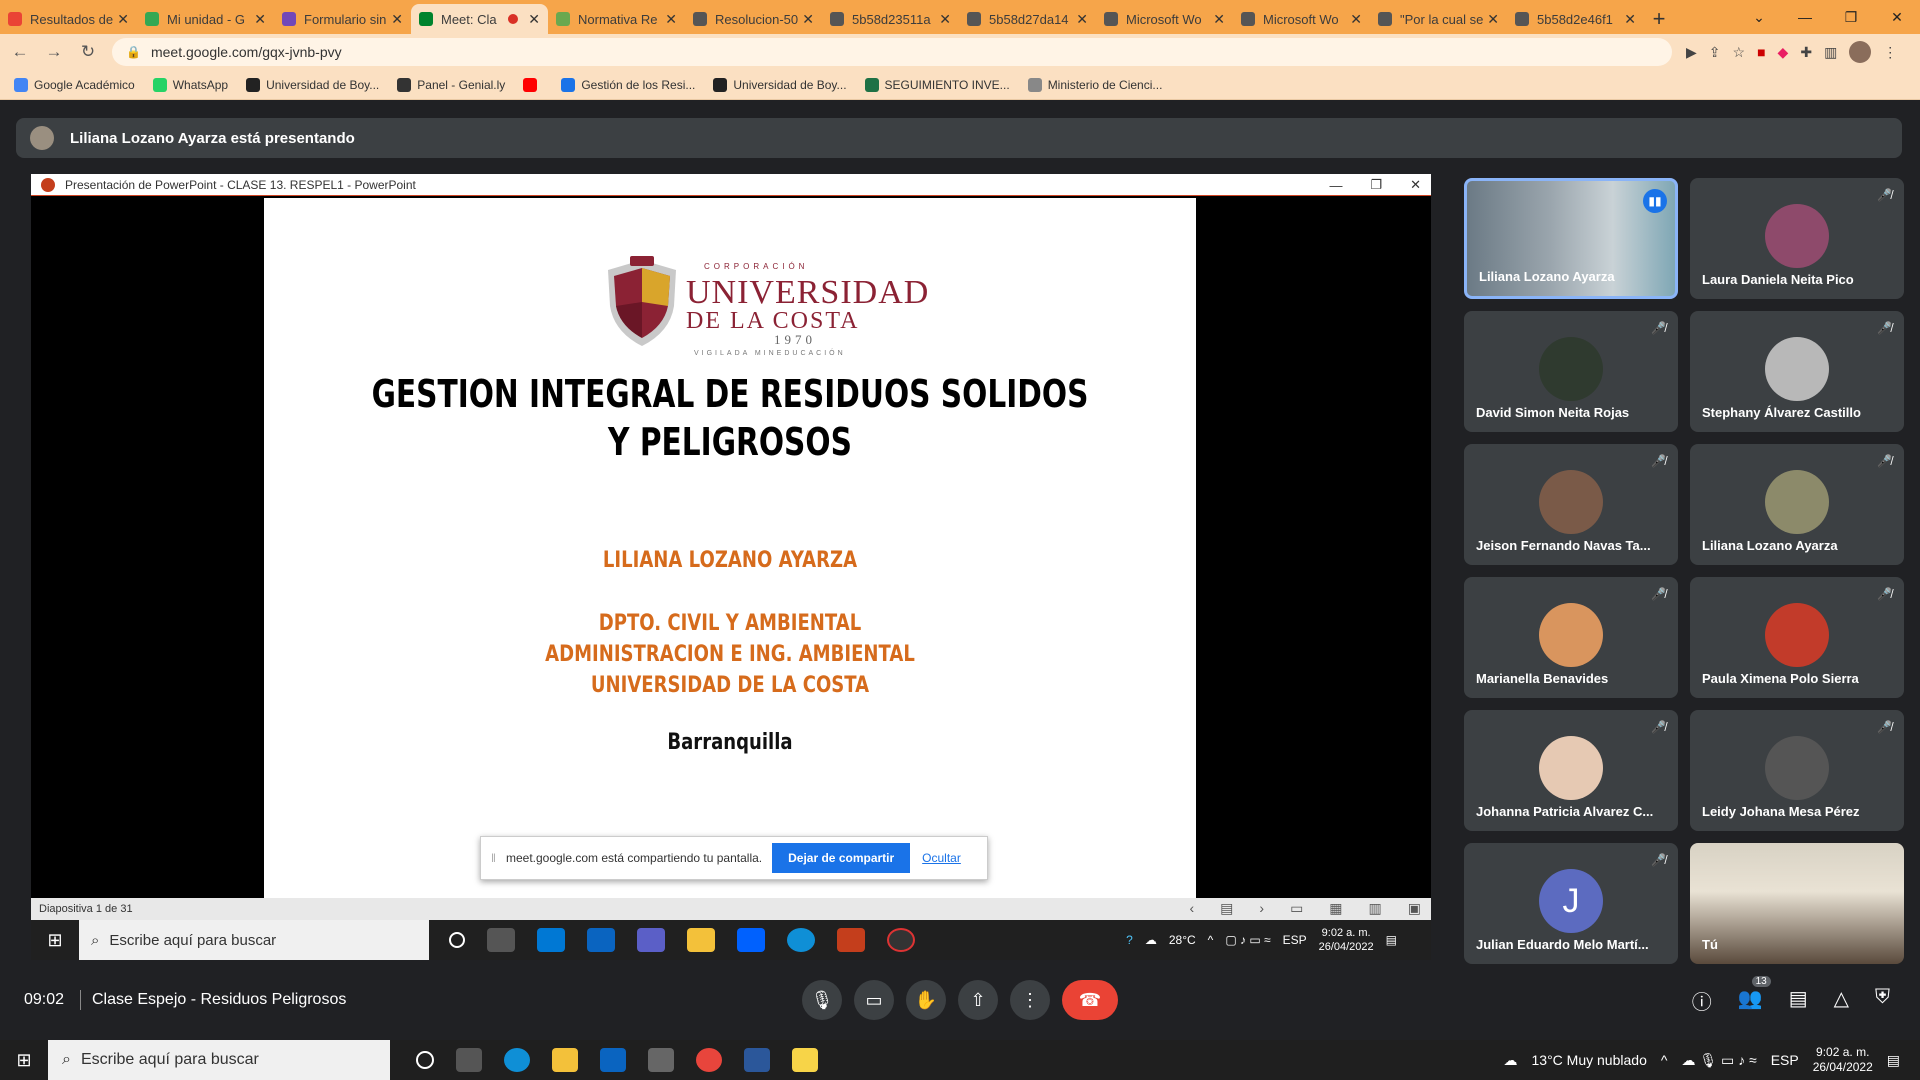 This screenshot has height=1080, width=1920. I want to click on browser-tab-active: Meet: Cla ✕, so click(479, 19).